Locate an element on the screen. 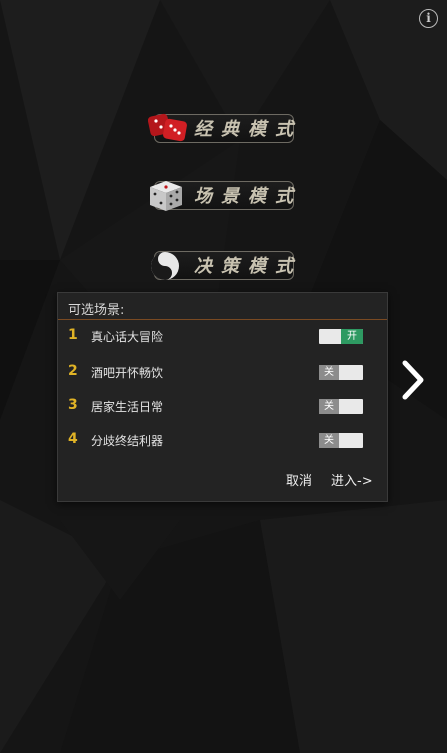 The width and height of the screenshot is (447, 753). scene-mode-label: 场景模式 is located at coordinates (248, 196).